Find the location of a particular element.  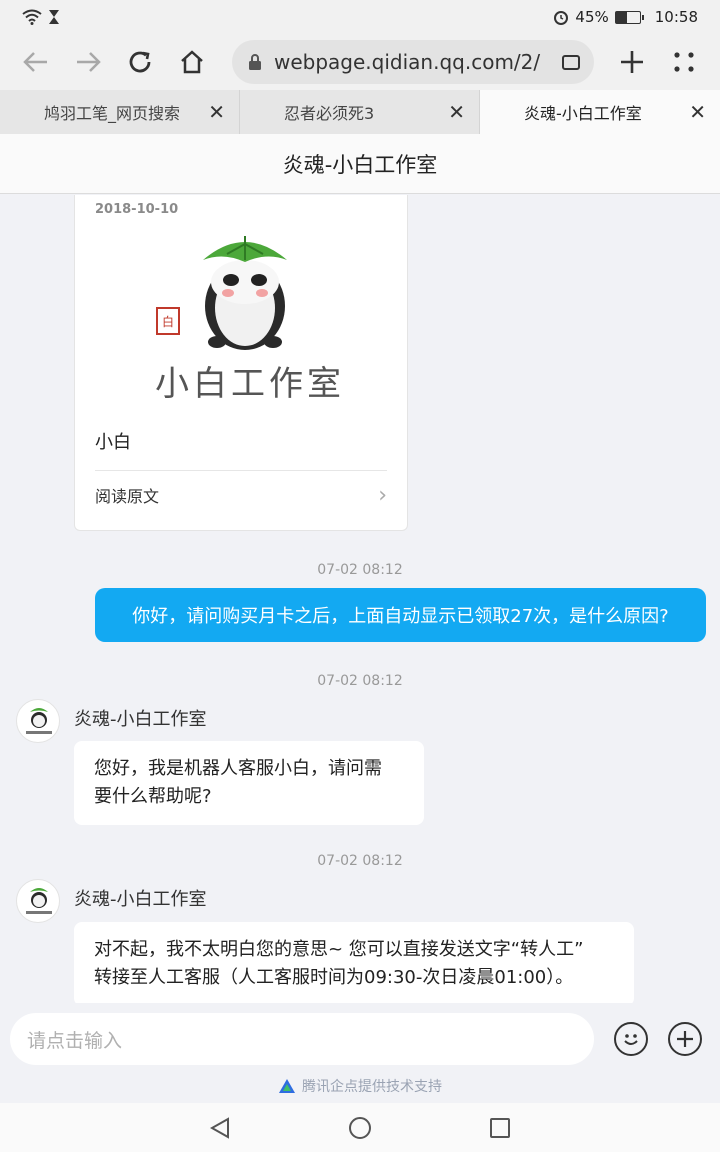

address-bar: webpage.qidian.qq.com/2/ is located at coordinates (413, 62).